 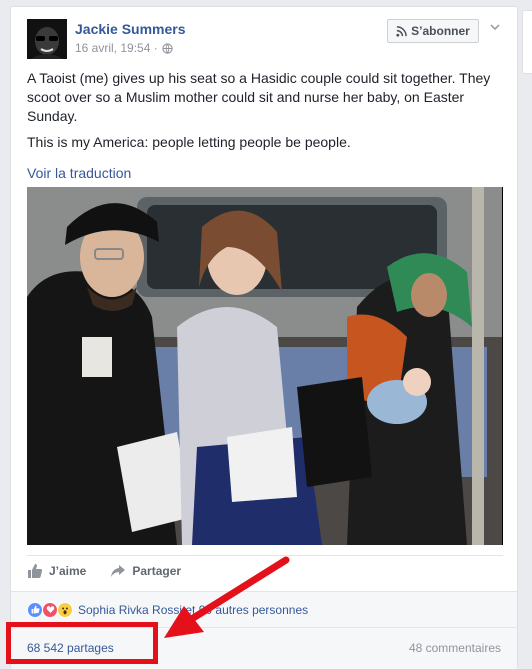 I want to click on chevron-down-icon, so click(x=495, y=27).